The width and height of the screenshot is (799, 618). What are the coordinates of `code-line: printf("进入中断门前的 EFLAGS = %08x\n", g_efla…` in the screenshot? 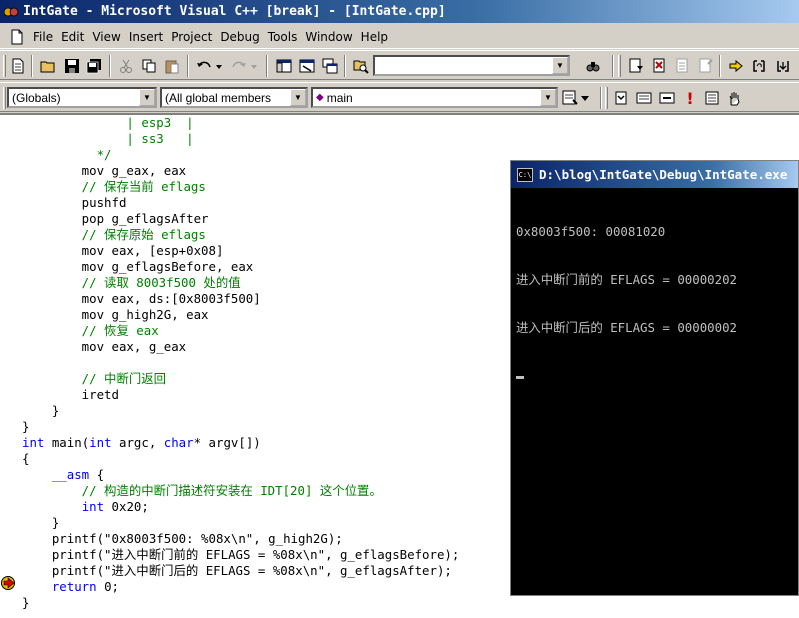 It's located at (241, 555).